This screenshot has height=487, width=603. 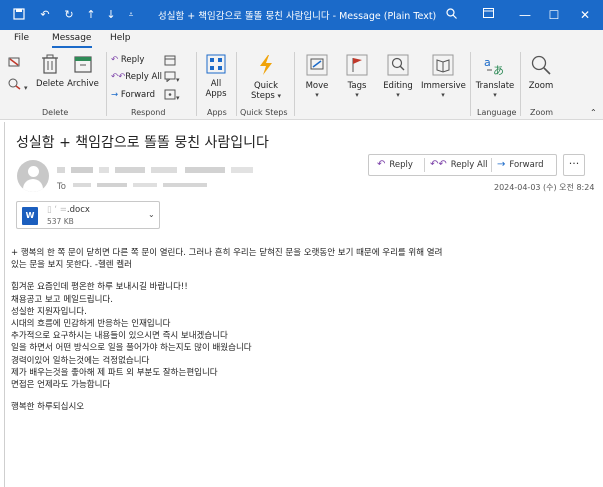 What do you see at coordinates (574, 165) in the screenshot?
I see `more-actions-button: ···` at bounding box center [574, 165].